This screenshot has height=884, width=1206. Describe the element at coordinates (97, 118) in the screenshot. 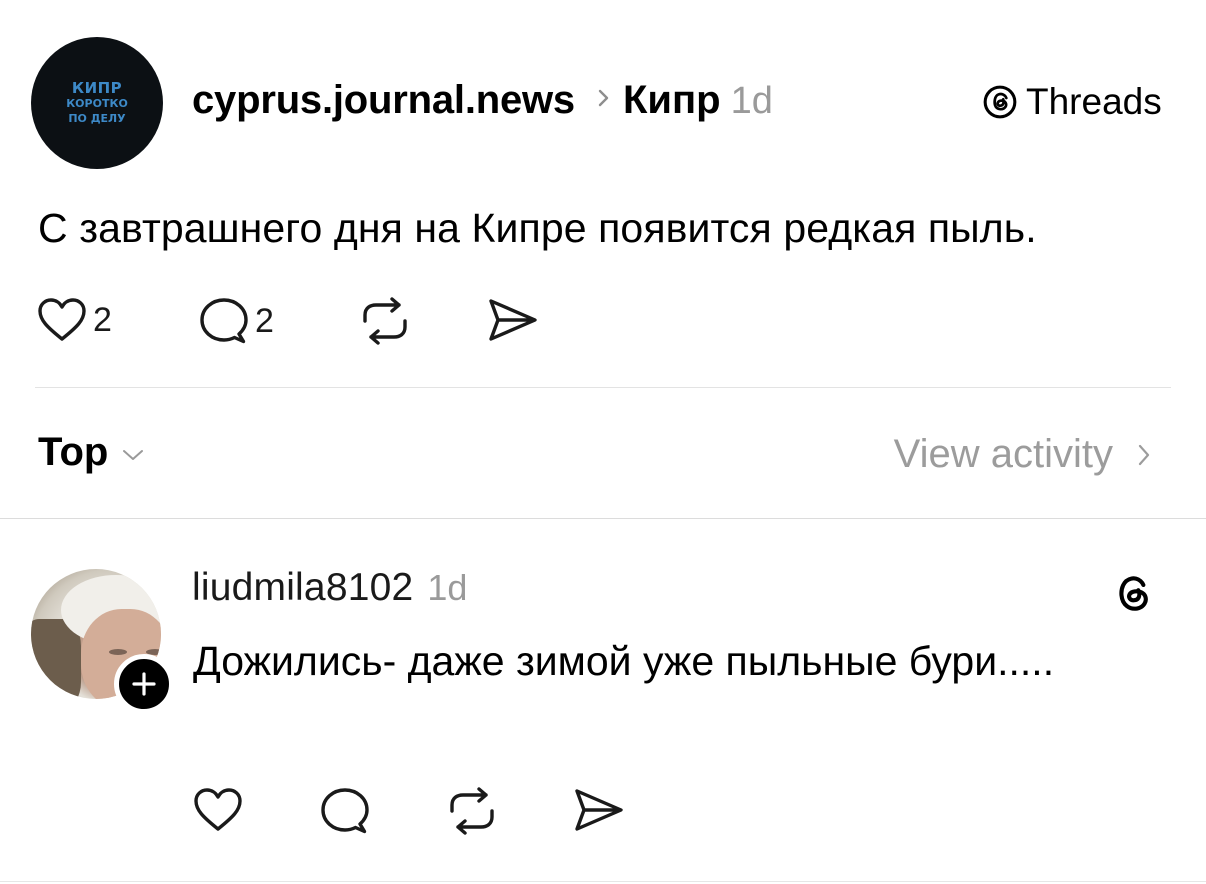

I see `avatar-logo-line-3: ПО ДЕЛУ` at that location.